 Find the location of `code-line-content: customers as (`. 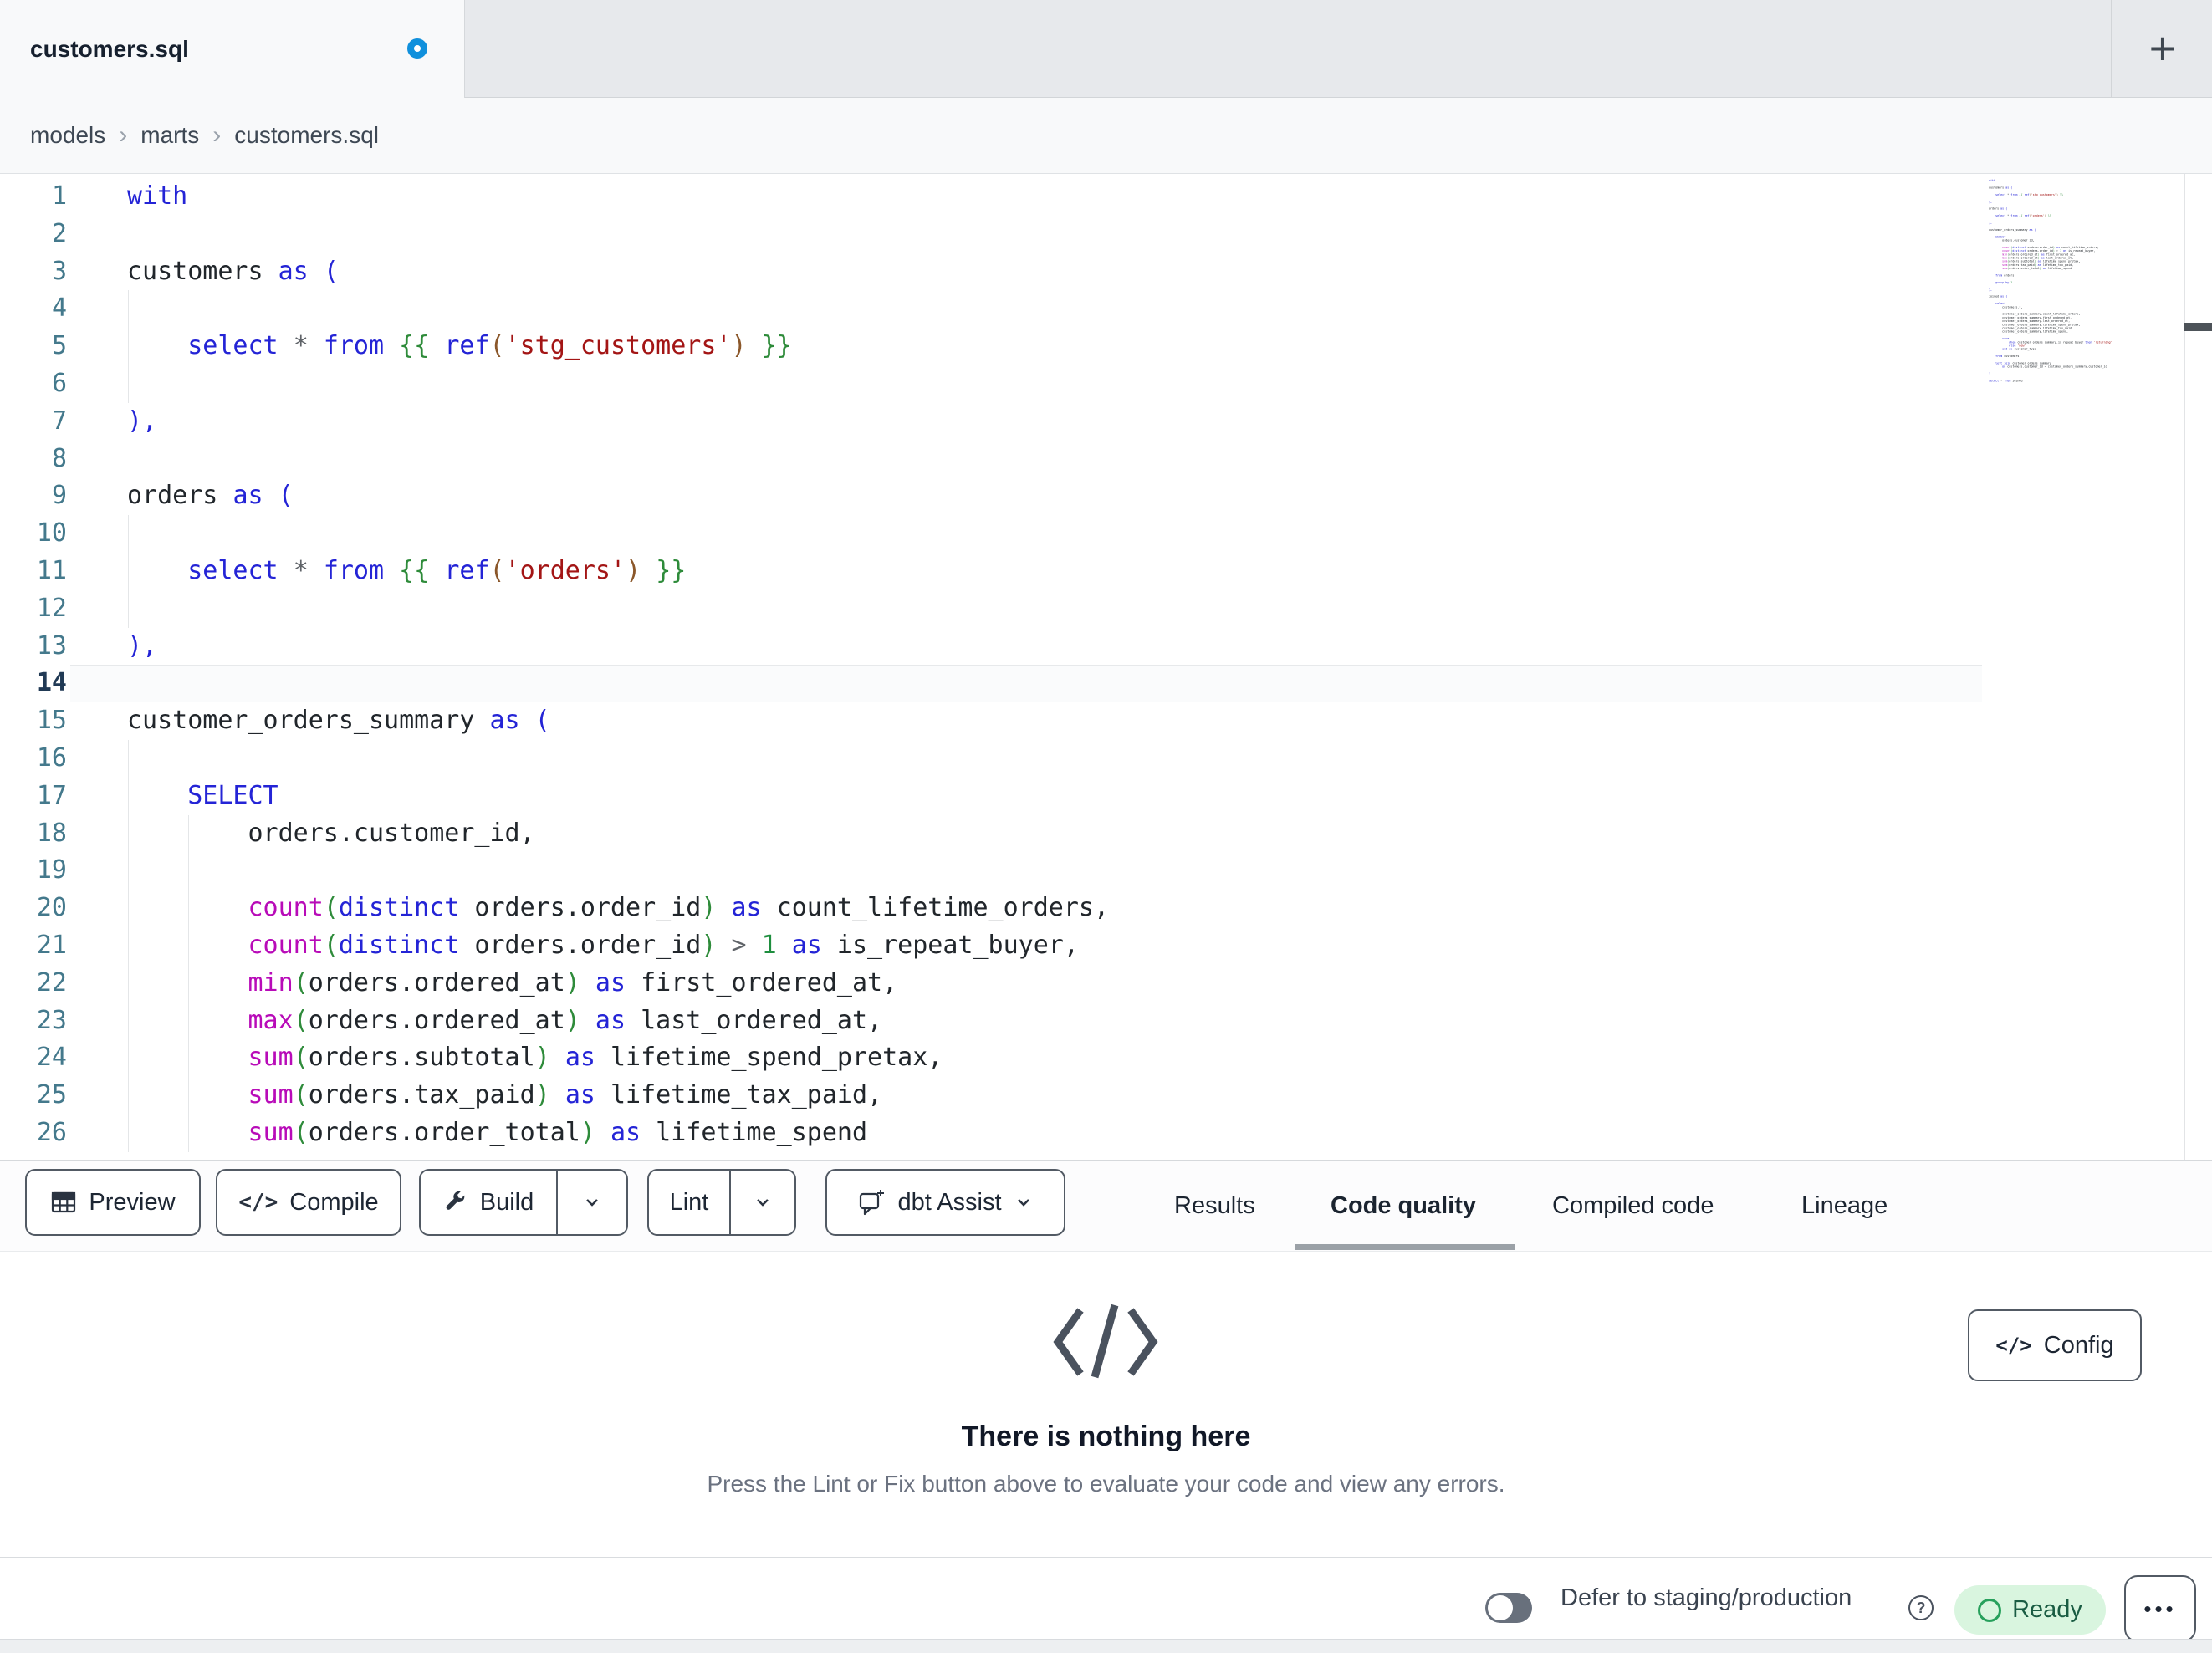

code-line-content: customers as ( is located at coordinates (233, 271).